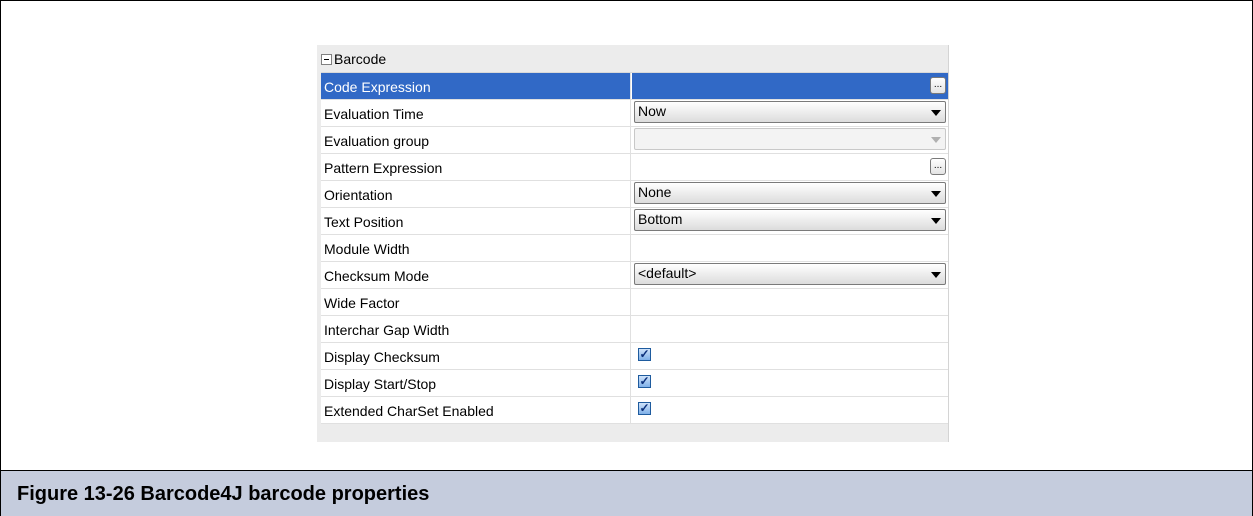 Image resolution: width=1253 pixels, height=516 pixels. Describe the element at coordinates (476, 140) in the screenshot. I see `property-name: Evaluation group` at that location.